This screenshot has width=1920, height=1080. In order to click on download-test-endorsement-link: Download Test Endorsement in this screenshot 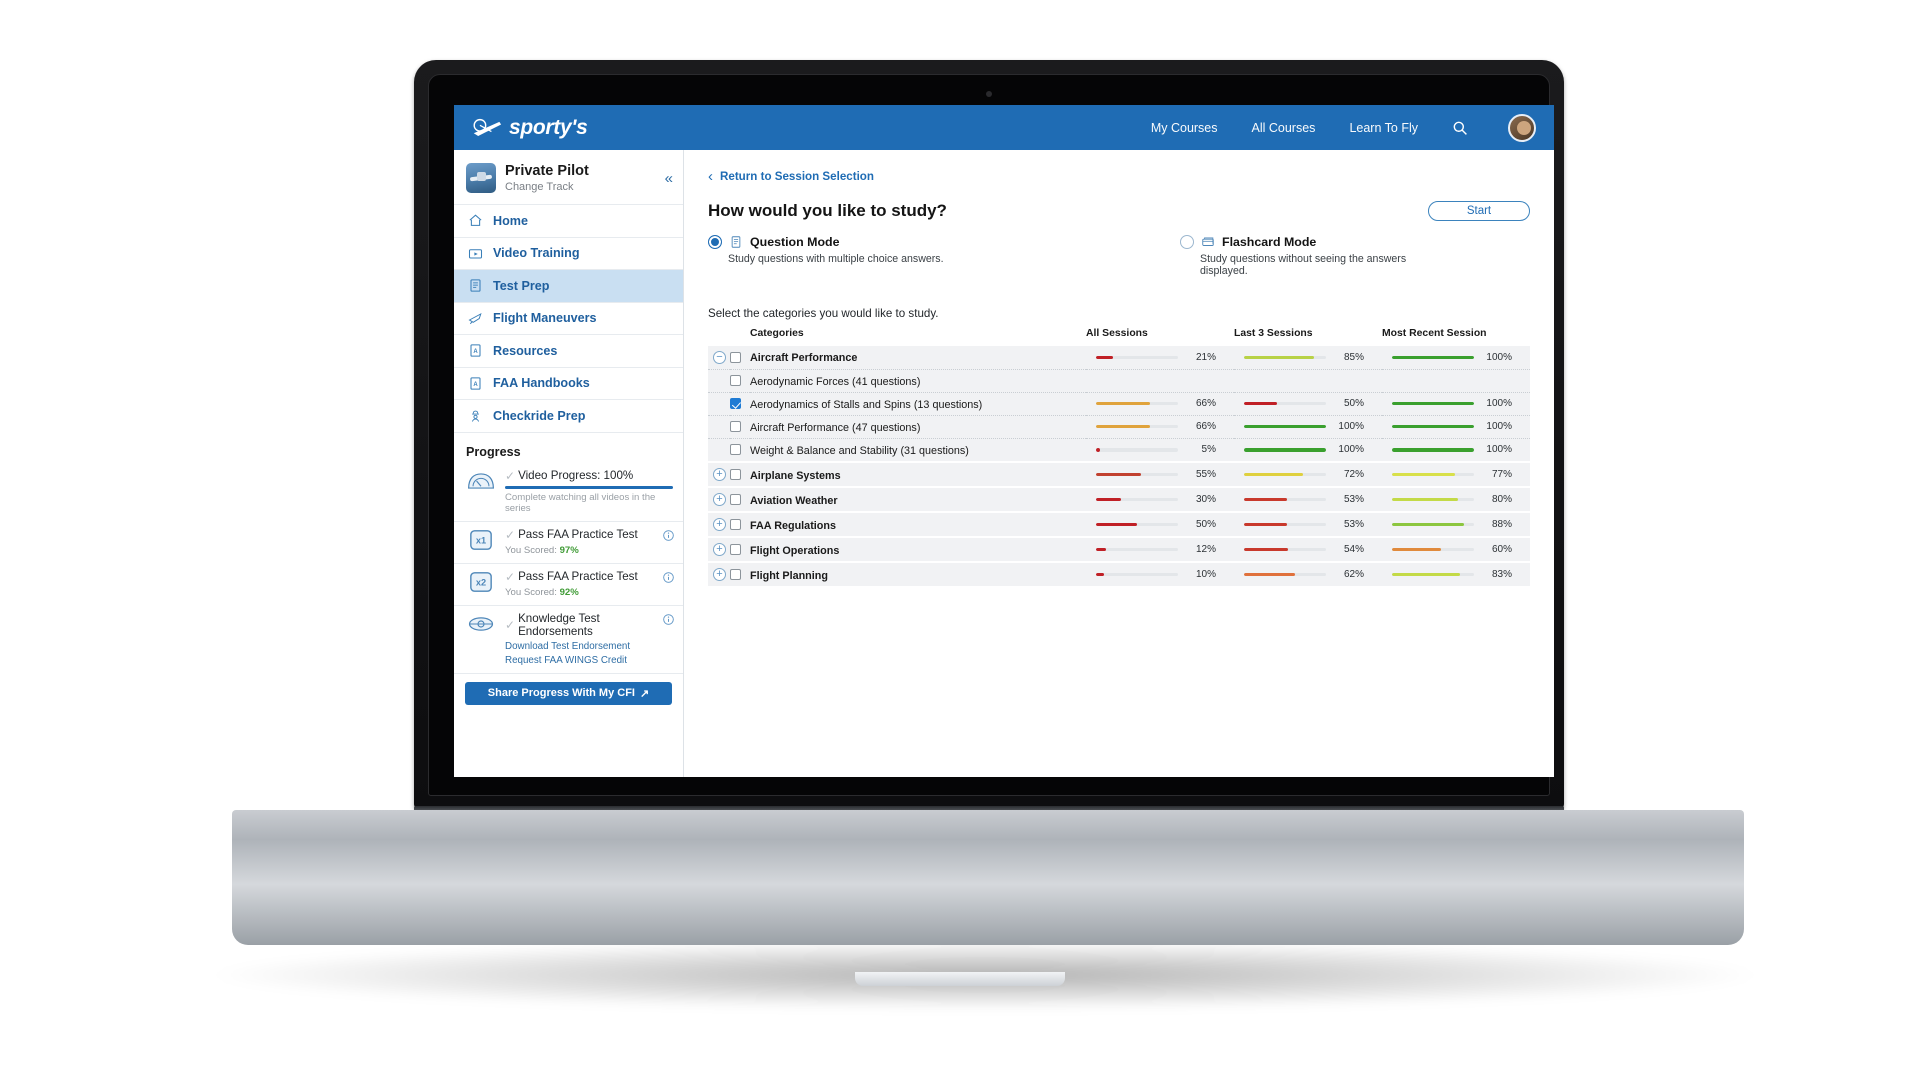, I will do `click(589, 646)`.